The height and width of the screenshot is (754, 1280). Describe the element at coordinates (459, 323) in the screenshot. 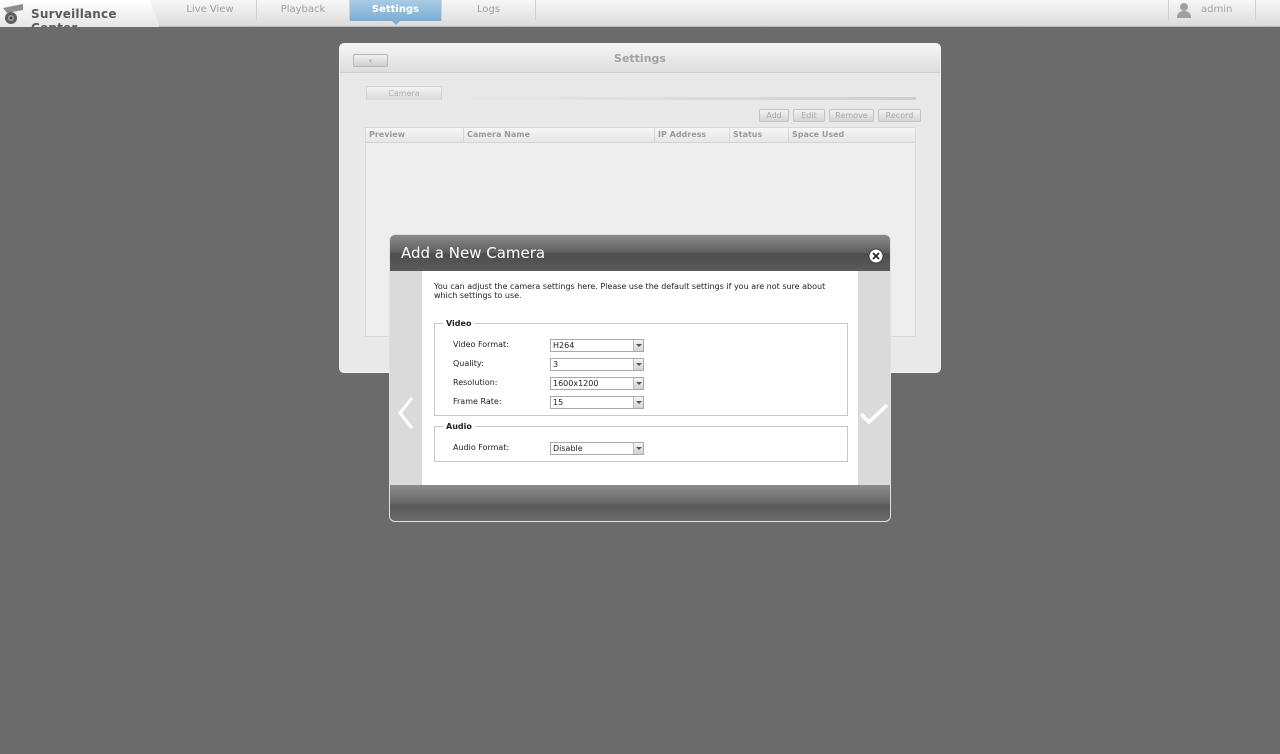

I see `video-legend: Video` at that location.